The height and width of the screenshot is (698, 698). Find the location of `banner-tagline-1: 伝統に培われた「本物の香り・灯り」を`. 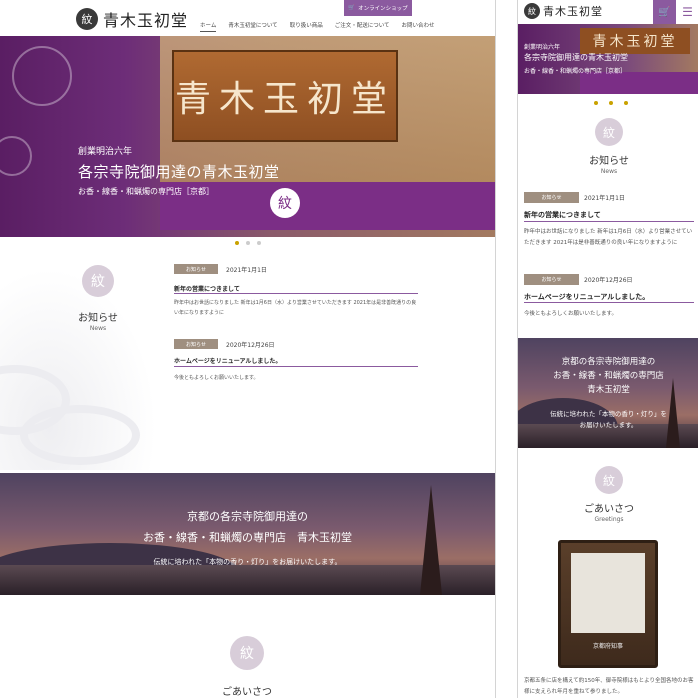

banner-tagline-1: 伝統に培われた「本物の香り・灯り」を is located at coordinates (608, 414).